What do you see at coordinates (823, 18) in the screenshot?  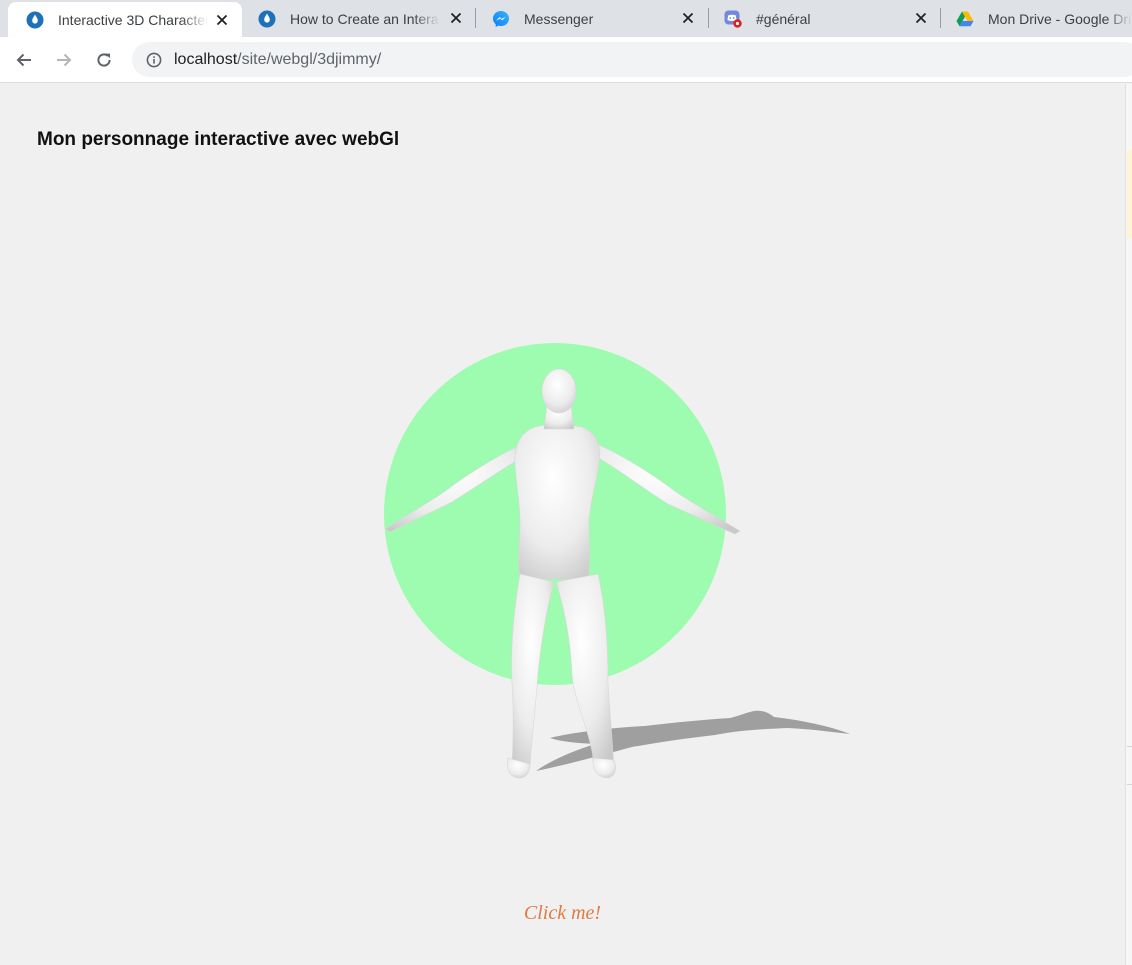 I see `tab-general: #général` at bounding box center [823, 18].